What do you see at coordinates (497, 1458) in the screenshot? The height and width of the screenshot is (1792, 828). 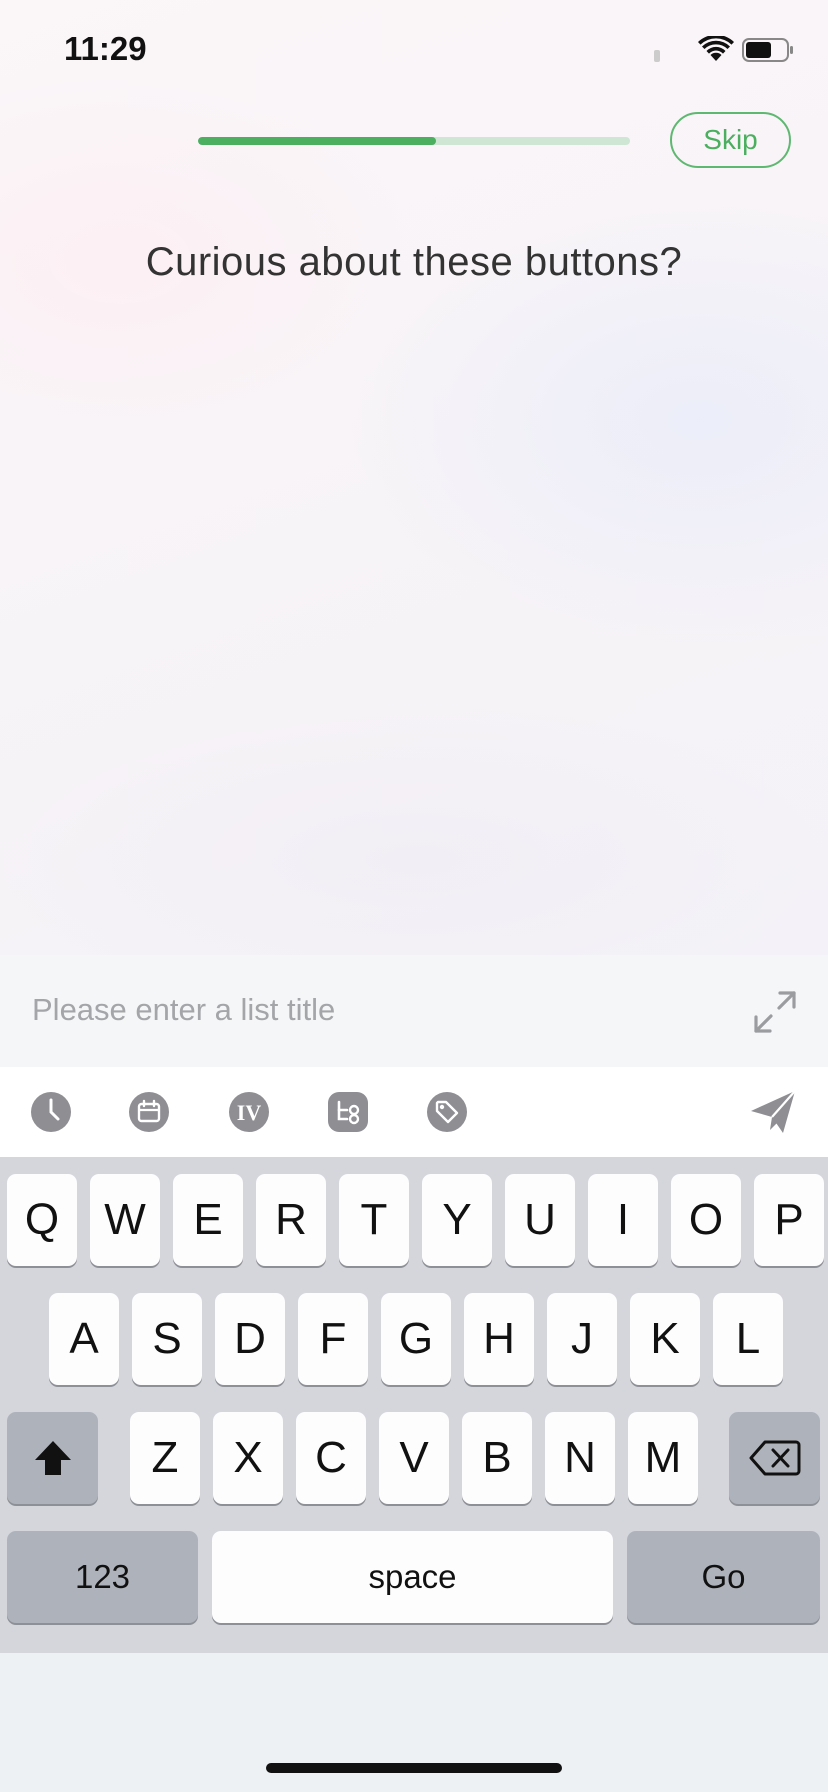 I see `key-b: B` at bounding box center [497, 1458].